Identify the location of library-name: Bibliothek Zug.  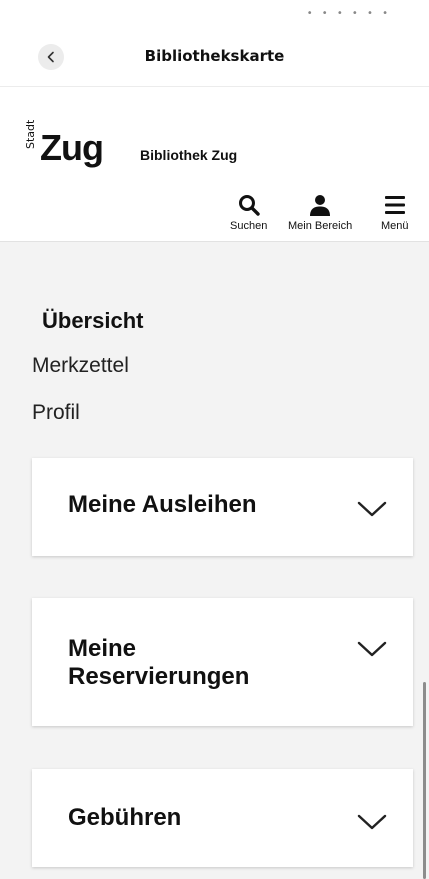
(189, 155).